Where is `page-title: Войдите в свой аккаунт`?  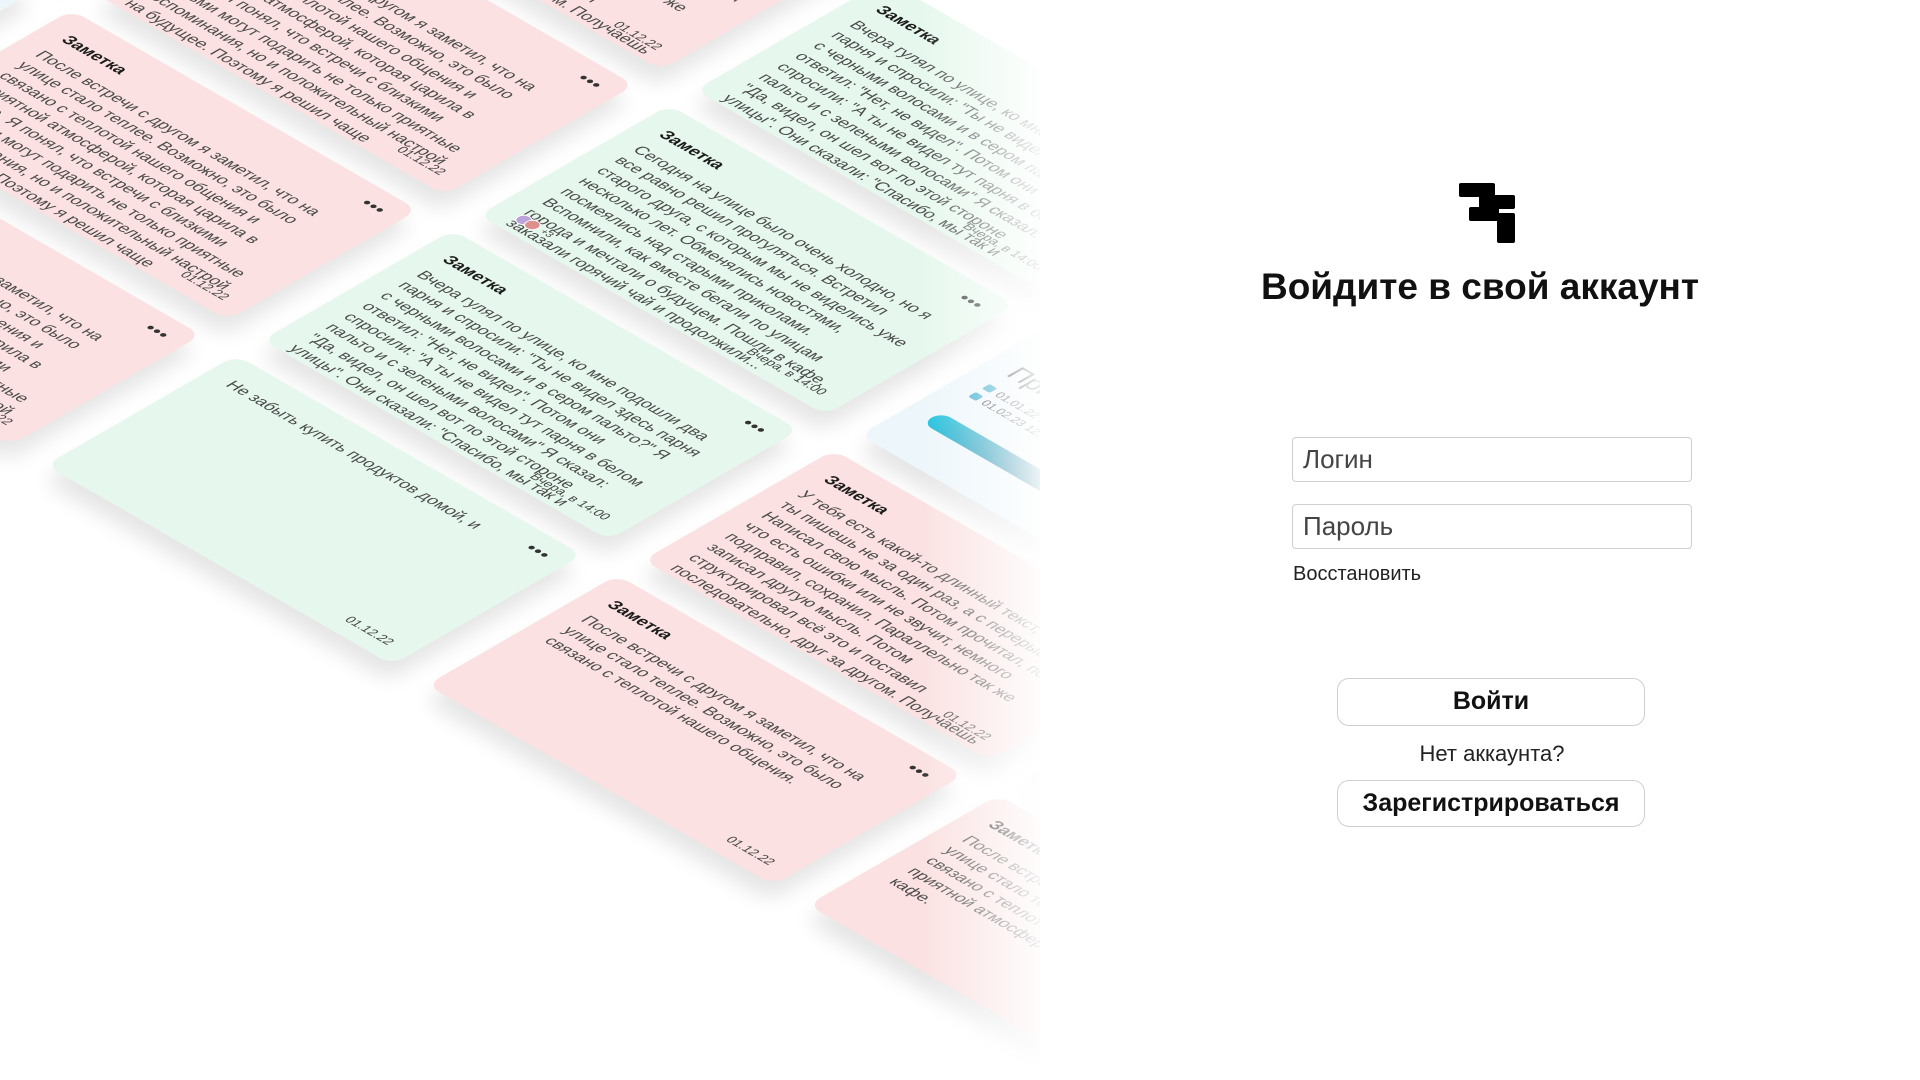
page-title: Войдите в свой аккаунт is located at coordinates (1479, 286).